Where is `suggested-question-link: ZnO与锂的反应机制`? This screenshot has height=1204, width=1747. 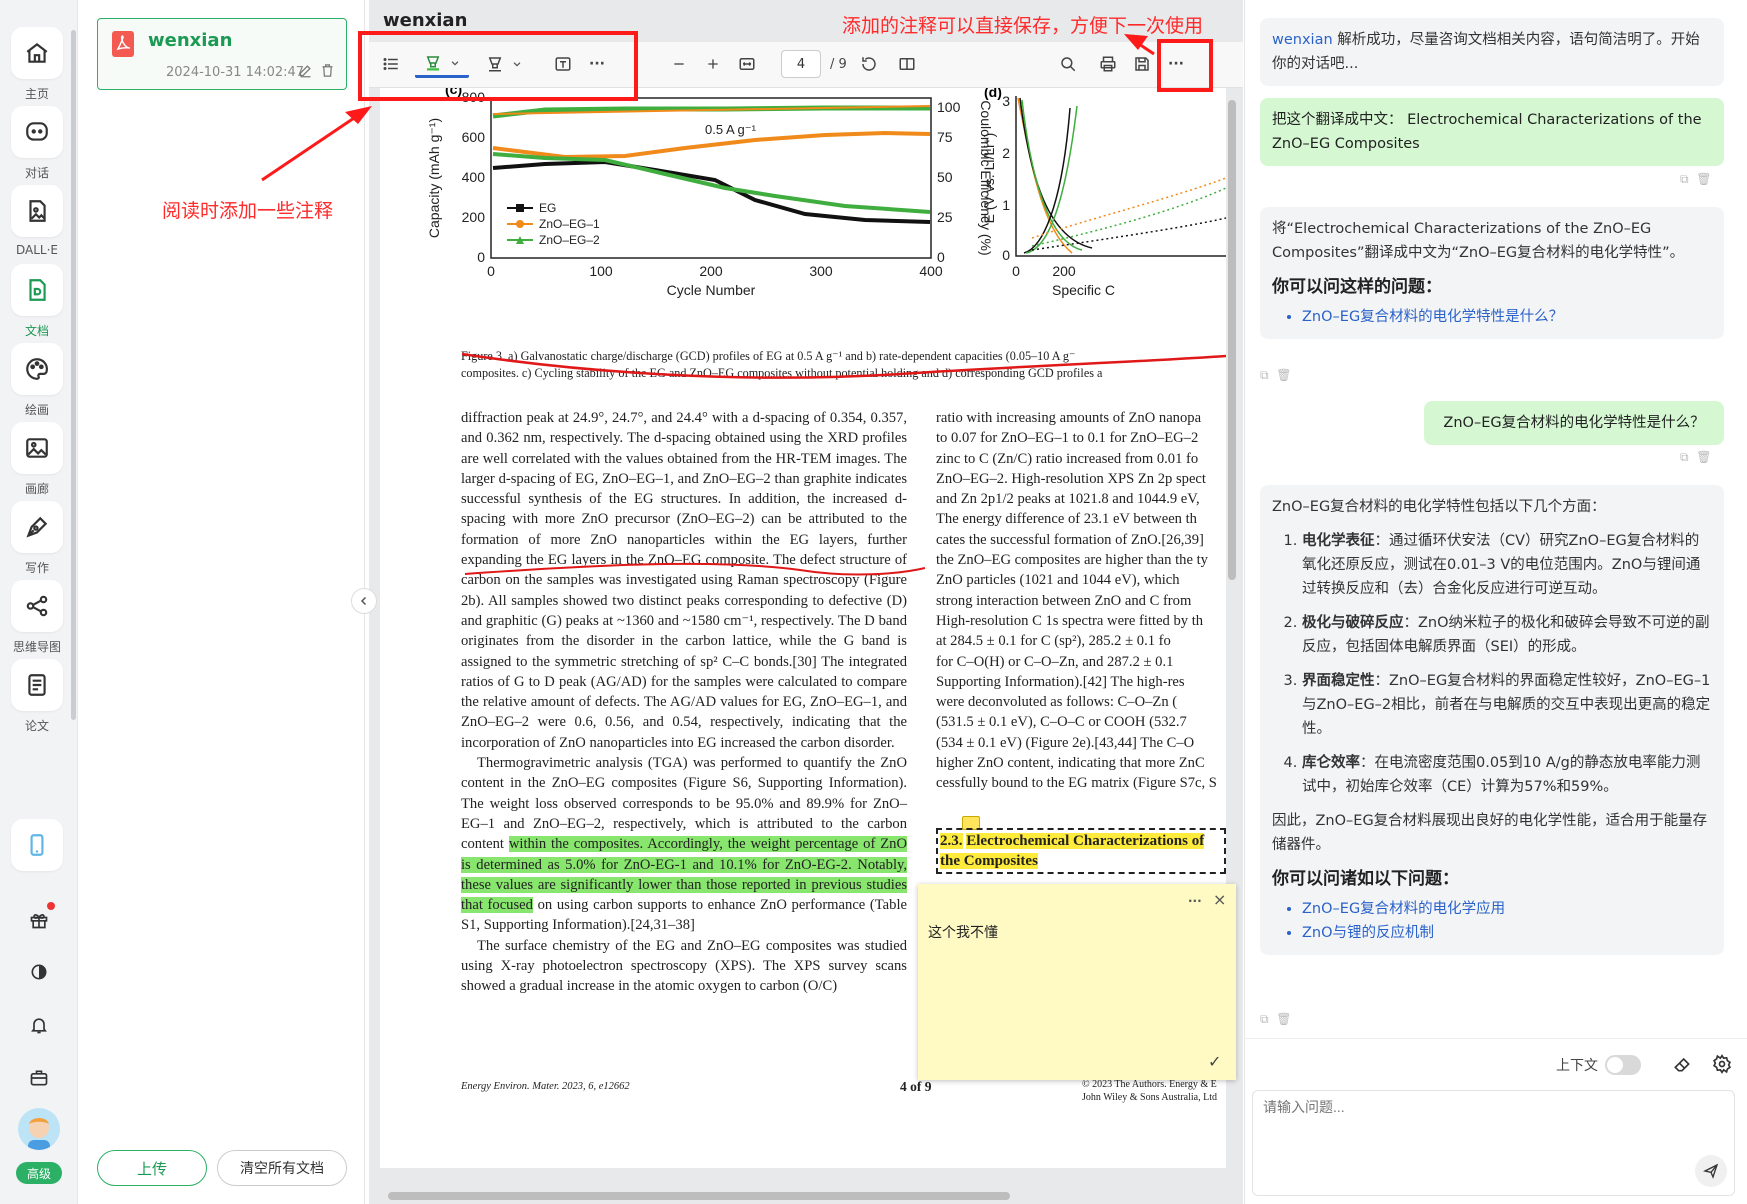 suggested-question-link: ZnO与锂的反应机制 is located at coordinates (1507, 933).